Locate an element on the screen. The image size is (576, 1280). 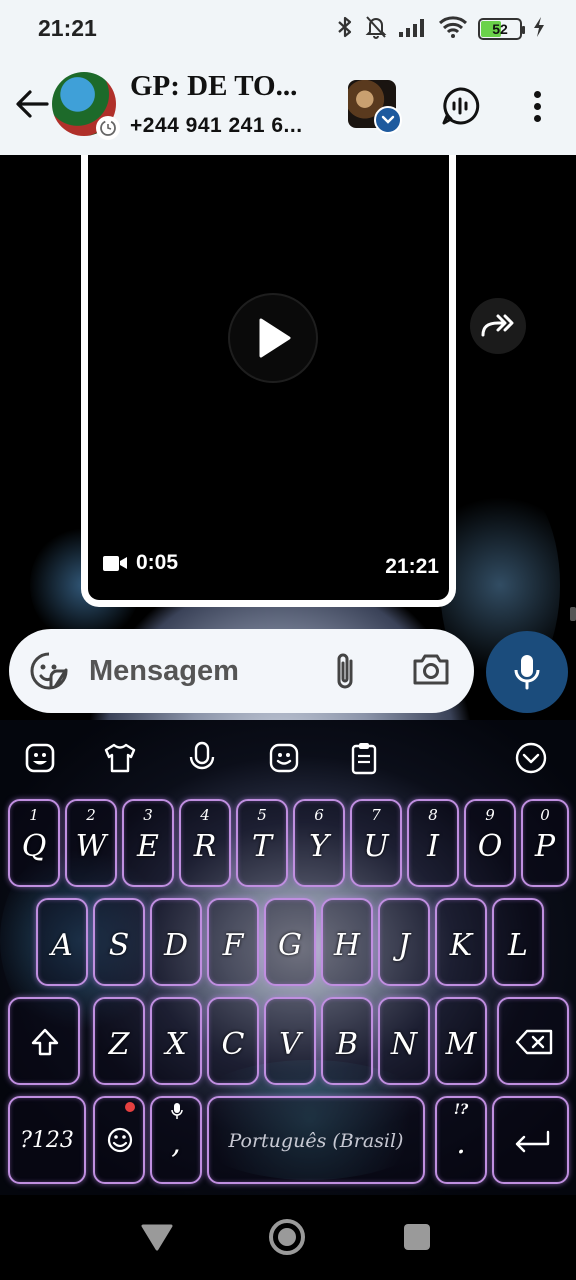
charging-icon is located at coordinates (539, 29).